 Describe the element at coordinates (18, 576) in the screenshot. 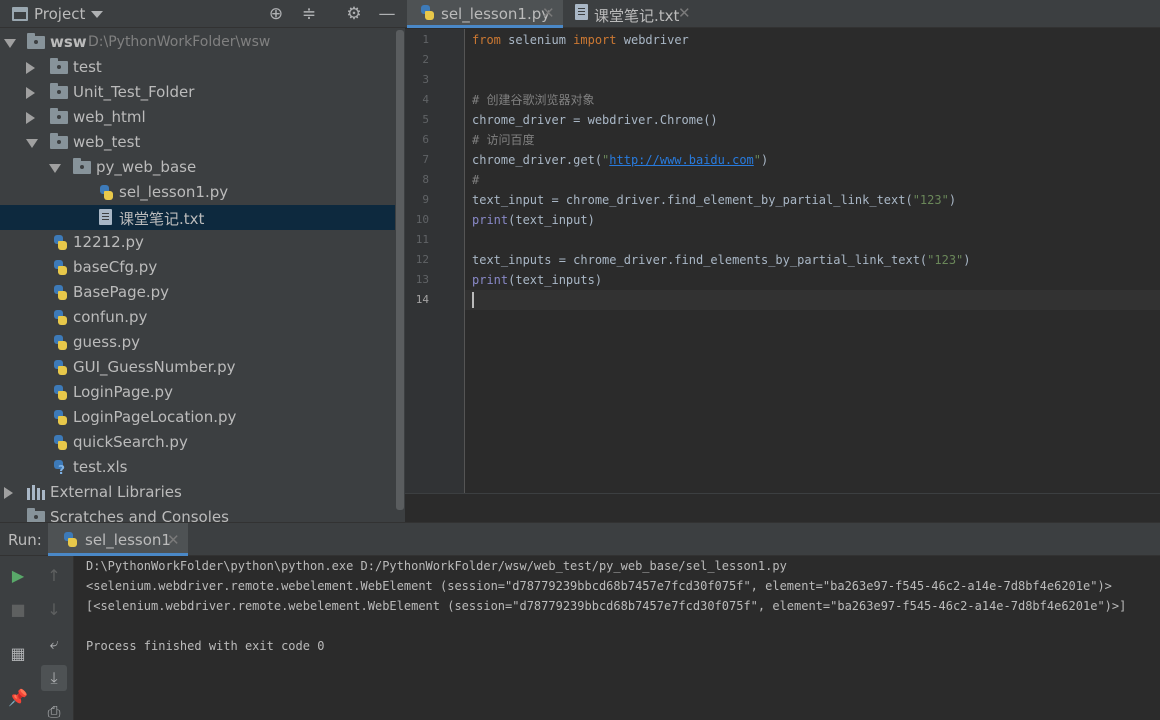

I see `rerun-icon: ▶` at that location.